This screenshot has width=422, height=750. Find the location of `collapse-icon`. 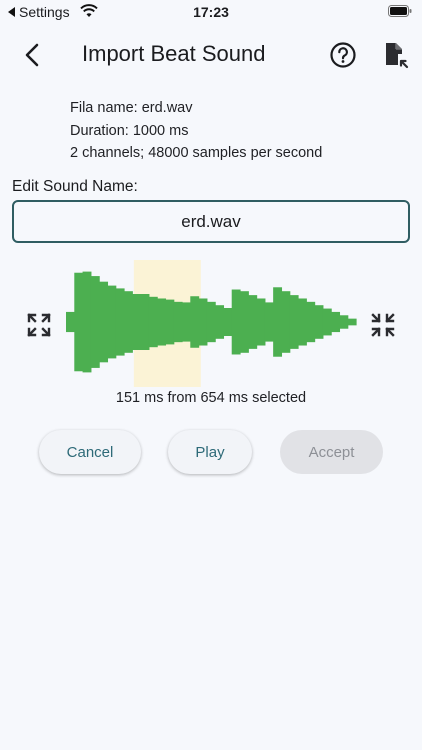

collapse-icon is located at coordinates (383, 325).